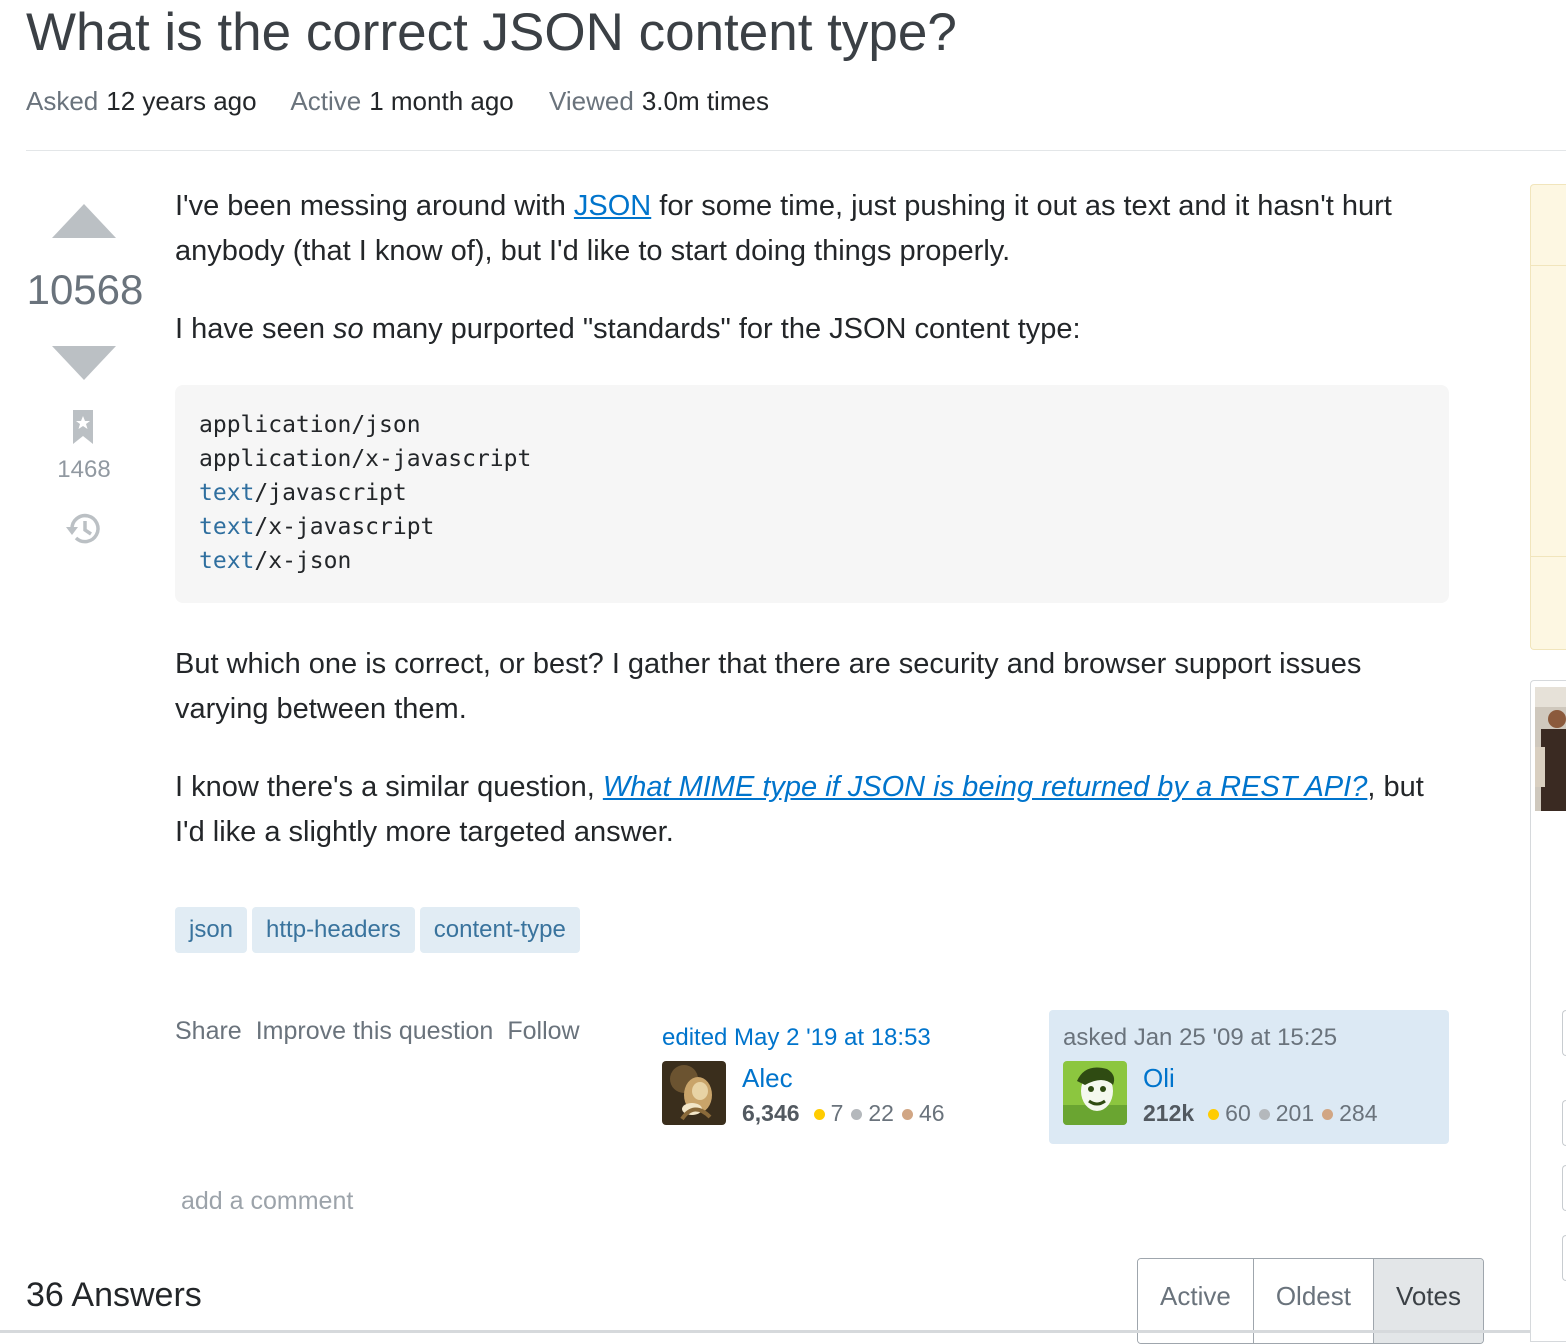  Describe the element at coordinates (1159, 1078) in the screenshot. I see `asker-name: Oli` at that location.